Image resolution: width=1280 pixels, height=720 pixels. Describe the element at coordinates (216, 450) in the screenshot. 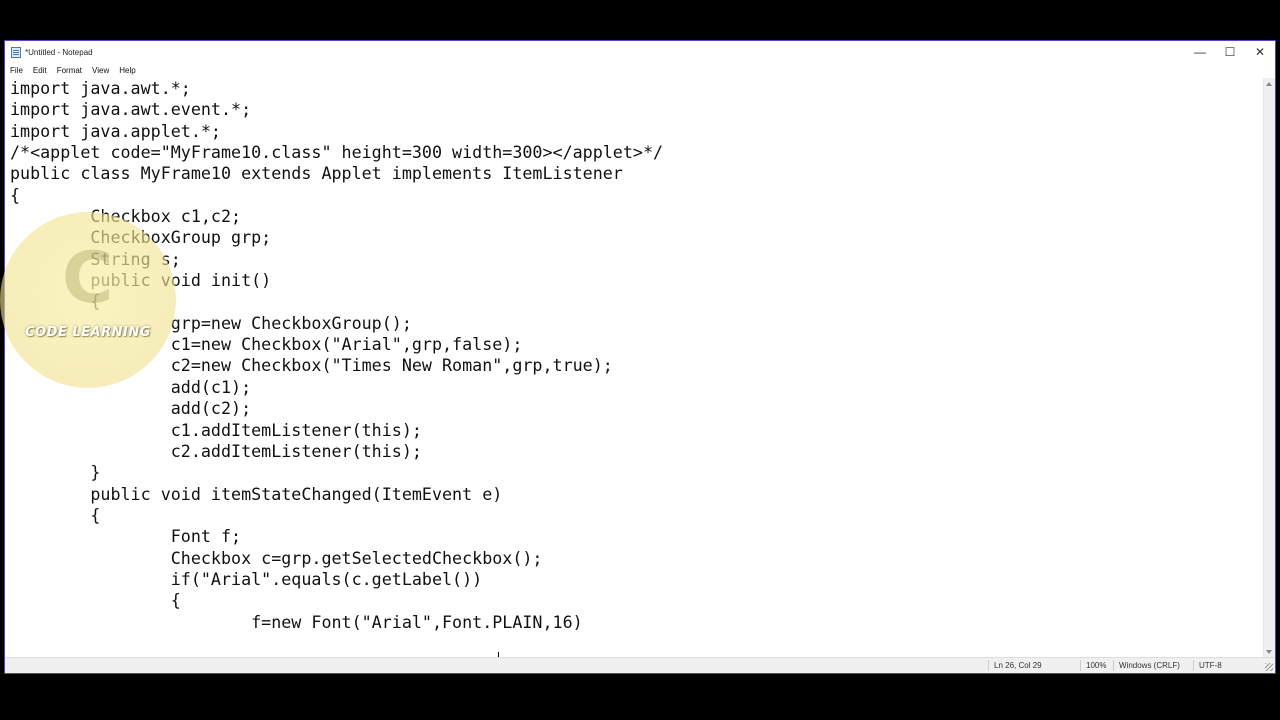

I see `code-line: c2.addItemListener(this);` at that location.